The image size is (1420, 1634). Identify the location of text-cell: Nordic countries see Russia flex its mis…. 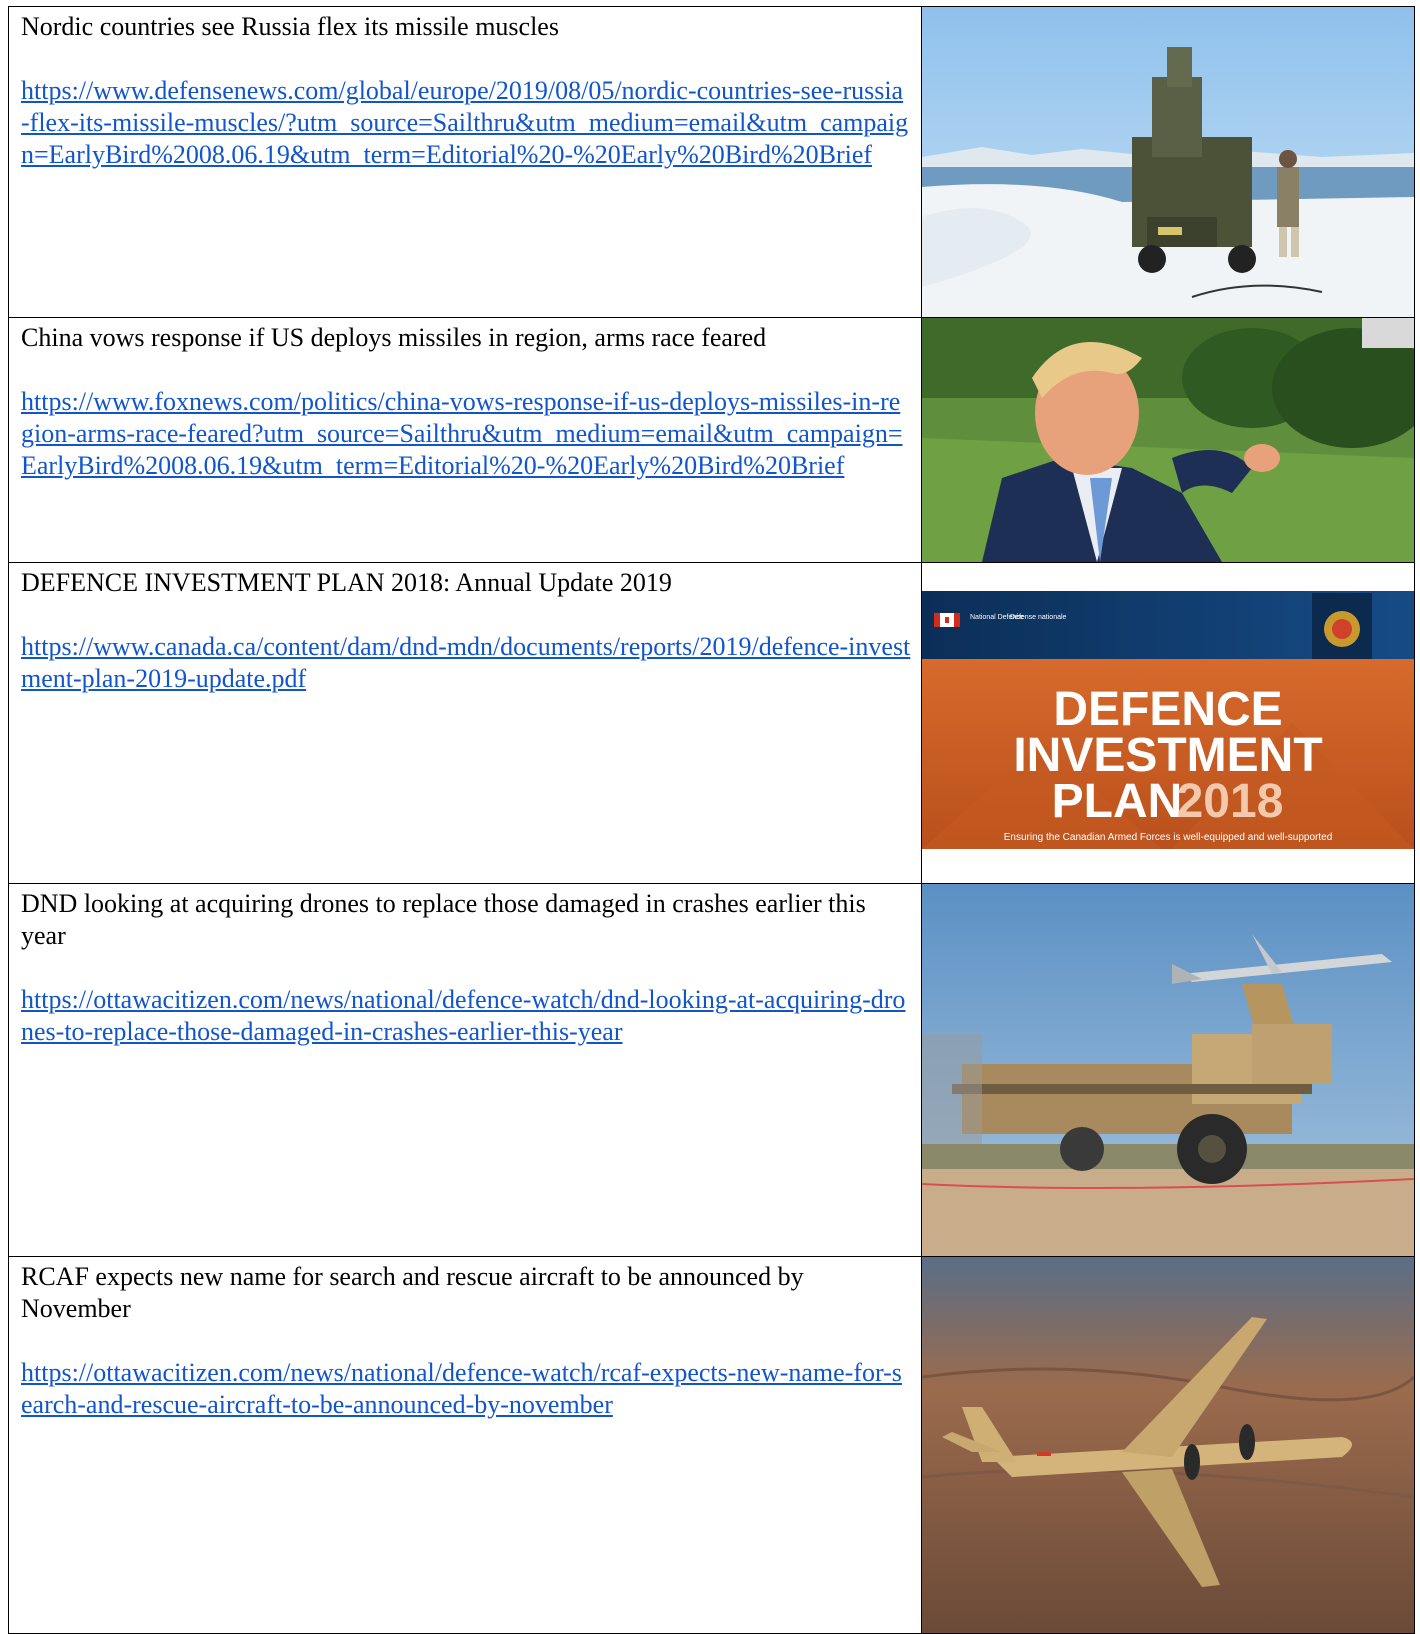
(465, 162).